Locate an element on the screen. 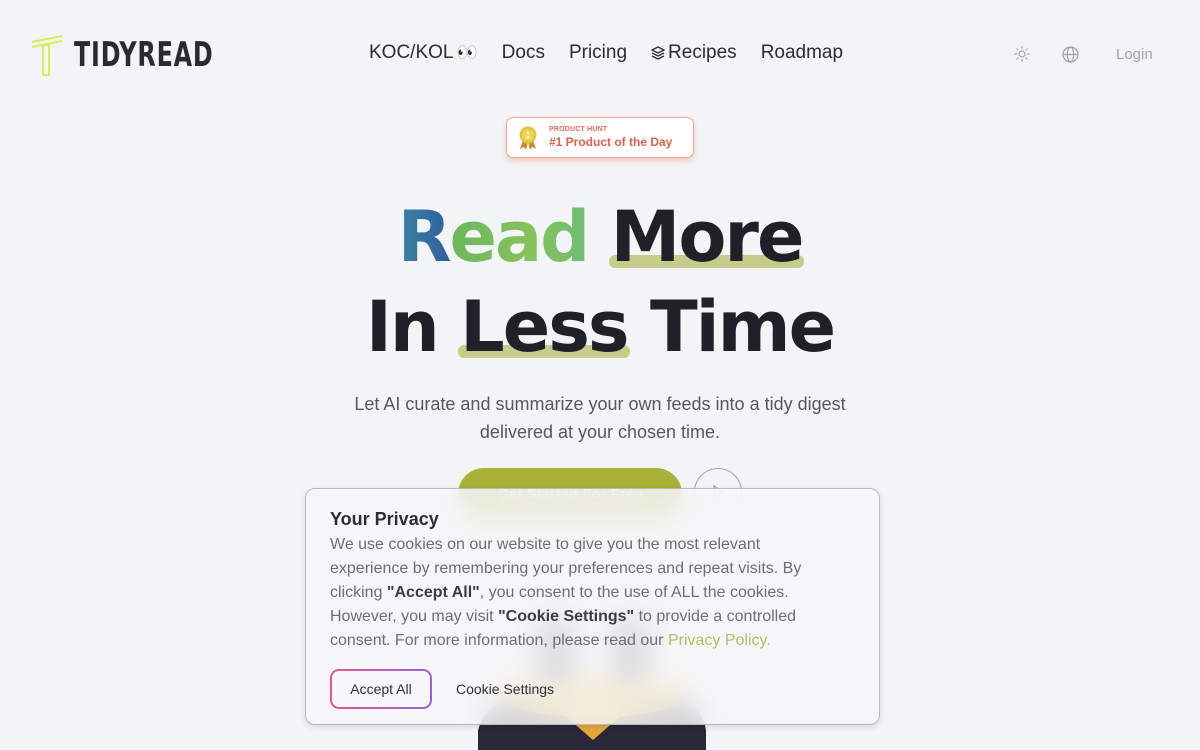 This screenshot has height=750, width=1200. theme-toggle-button is located at coordinates (1022, 54).